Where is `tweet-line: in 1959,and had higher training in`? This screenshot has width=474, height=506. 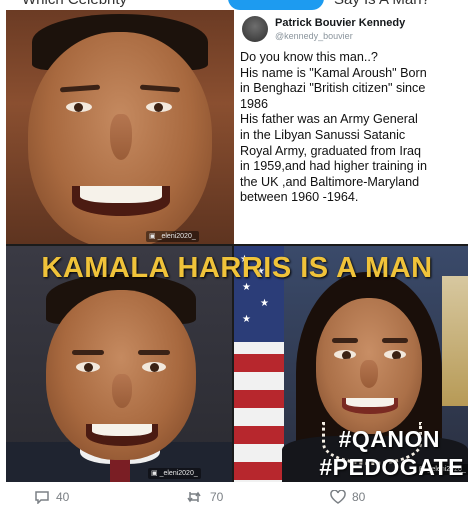
tweet-line: in 1959,and had higher training in is located at coordinates (333, 166).